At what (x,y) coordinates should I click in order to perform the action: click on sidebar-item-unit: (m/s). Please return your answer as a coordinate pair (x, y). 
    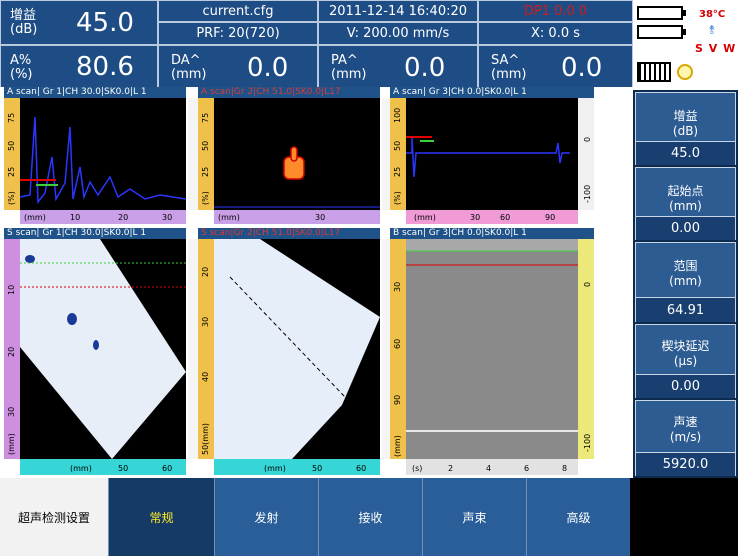
    Looking at the image, I should click on (685, 437).